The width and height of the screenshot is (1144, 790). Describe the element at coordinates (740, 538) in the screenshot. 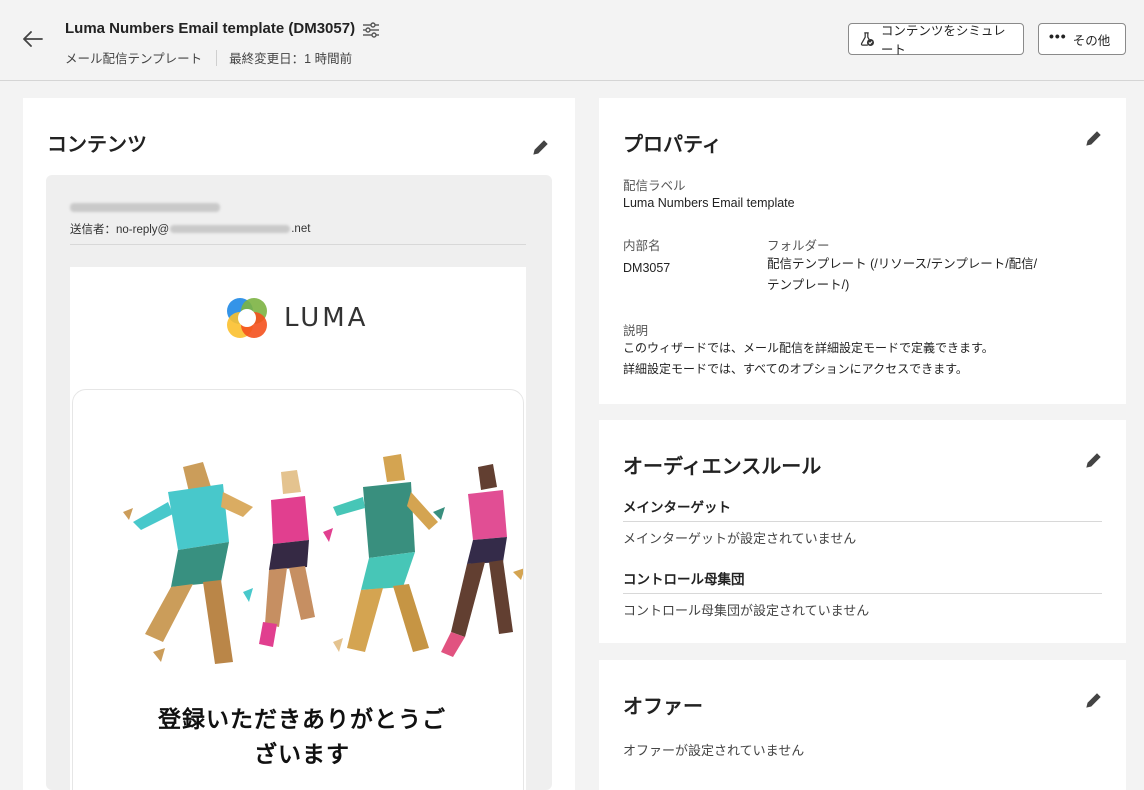

I see `main-target-value: メインターゲットが設定されていません` at that location.